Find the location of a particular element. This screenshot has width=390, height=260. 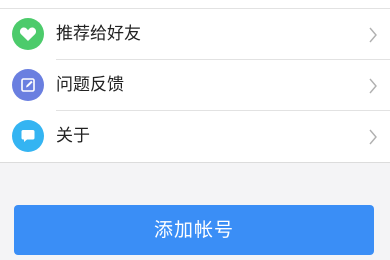

menu-item-label: 问题反馈 is located at coordinates (90, 85).